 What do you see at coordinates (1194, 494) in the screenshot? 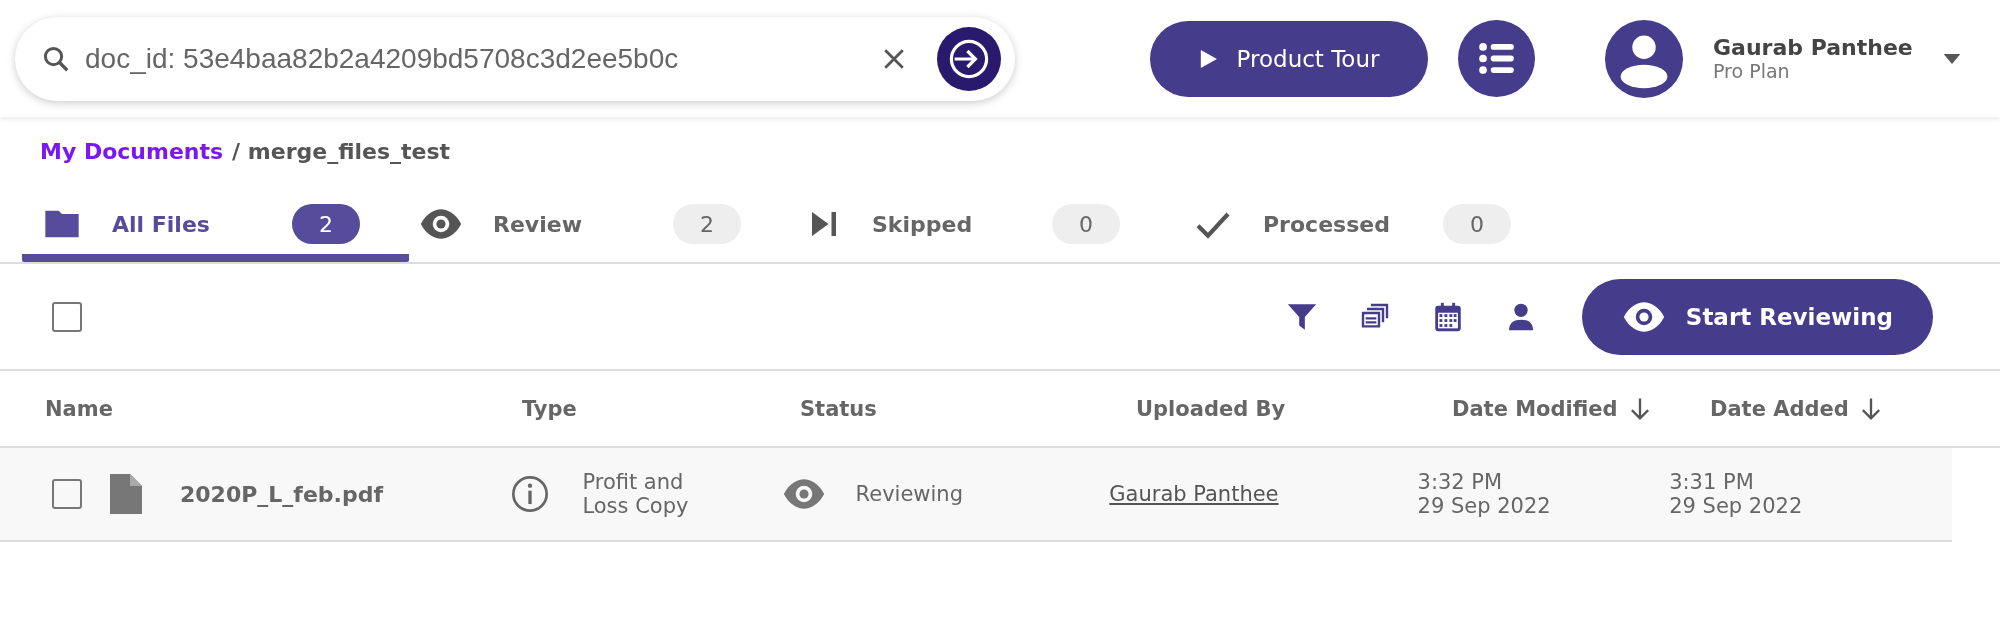
I see `uploader-link: Gaurab Panthee` at bounding box center [1194, 494].